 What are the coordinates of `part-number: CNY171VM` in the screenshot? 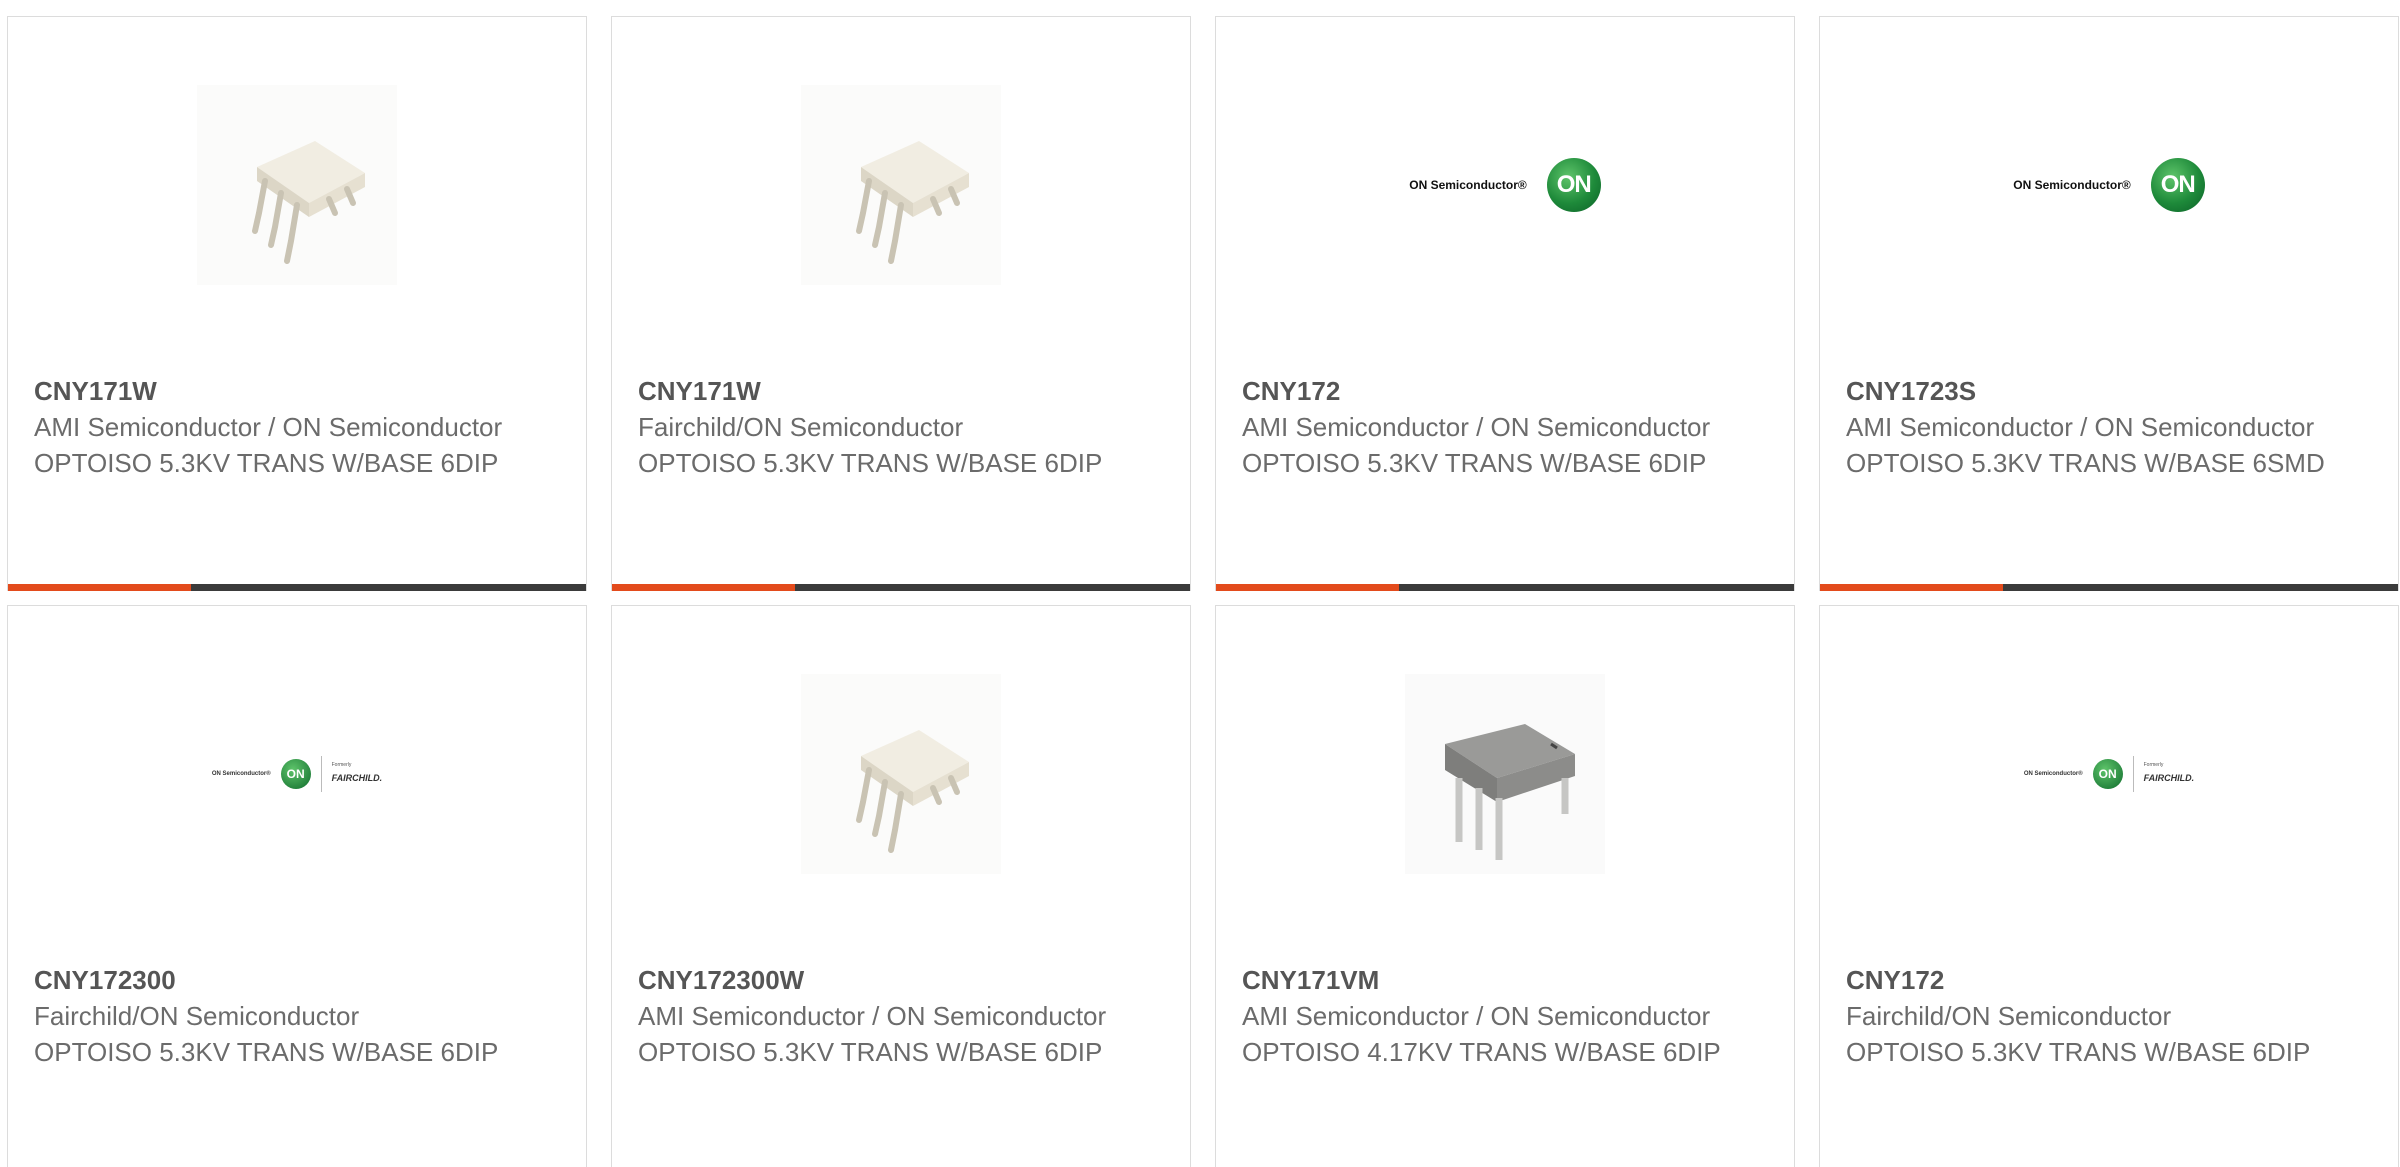 It's located at (1508, 980).